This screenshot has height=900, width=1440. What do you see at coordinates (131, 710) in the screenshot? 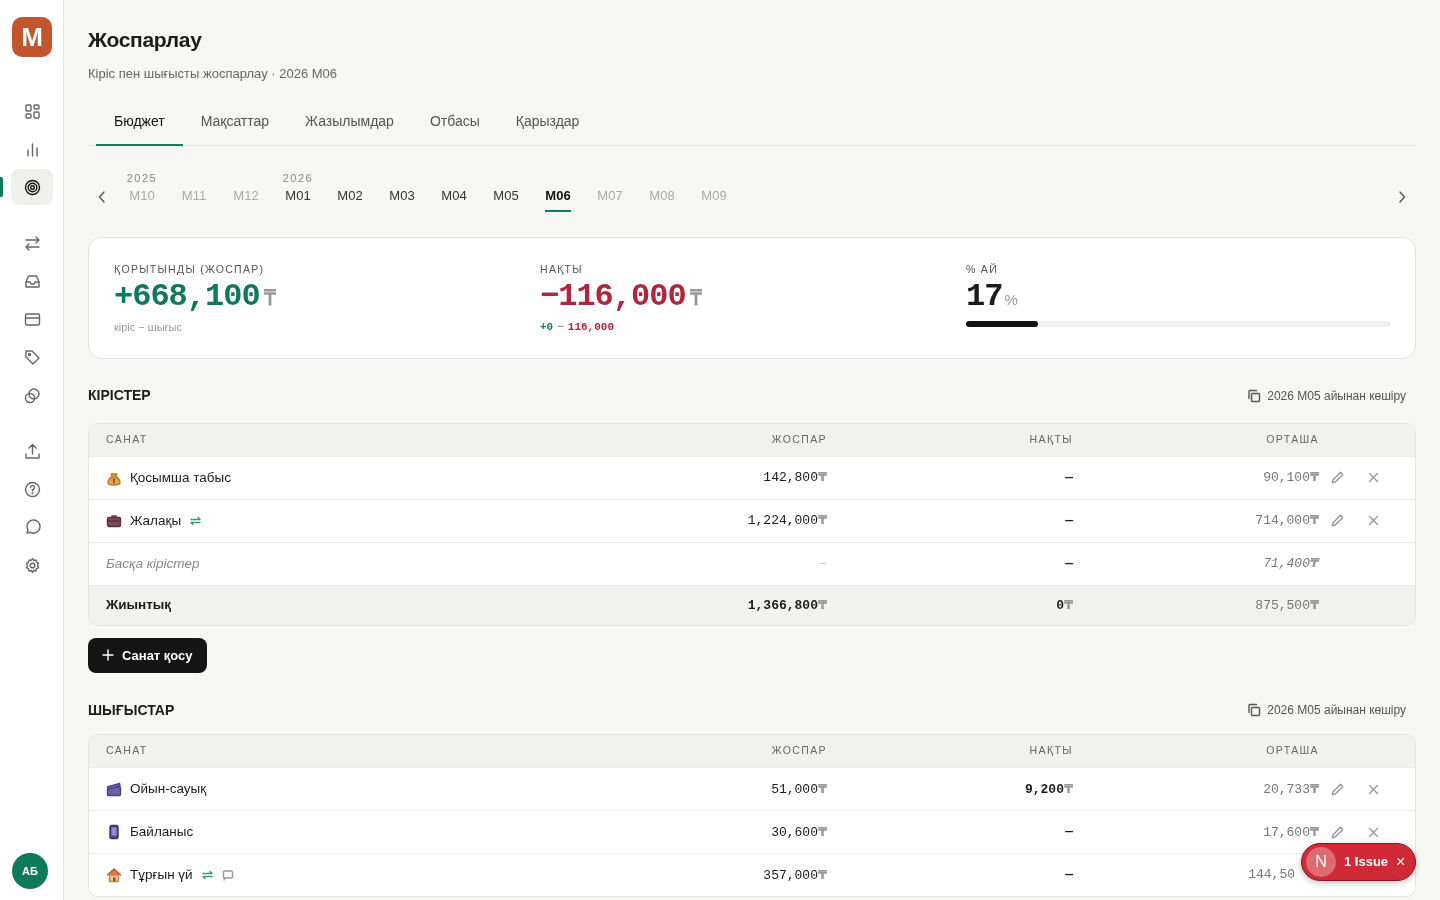
I see `section-title: ШЫҒЫСТАР` at bounding box center [131, 710].